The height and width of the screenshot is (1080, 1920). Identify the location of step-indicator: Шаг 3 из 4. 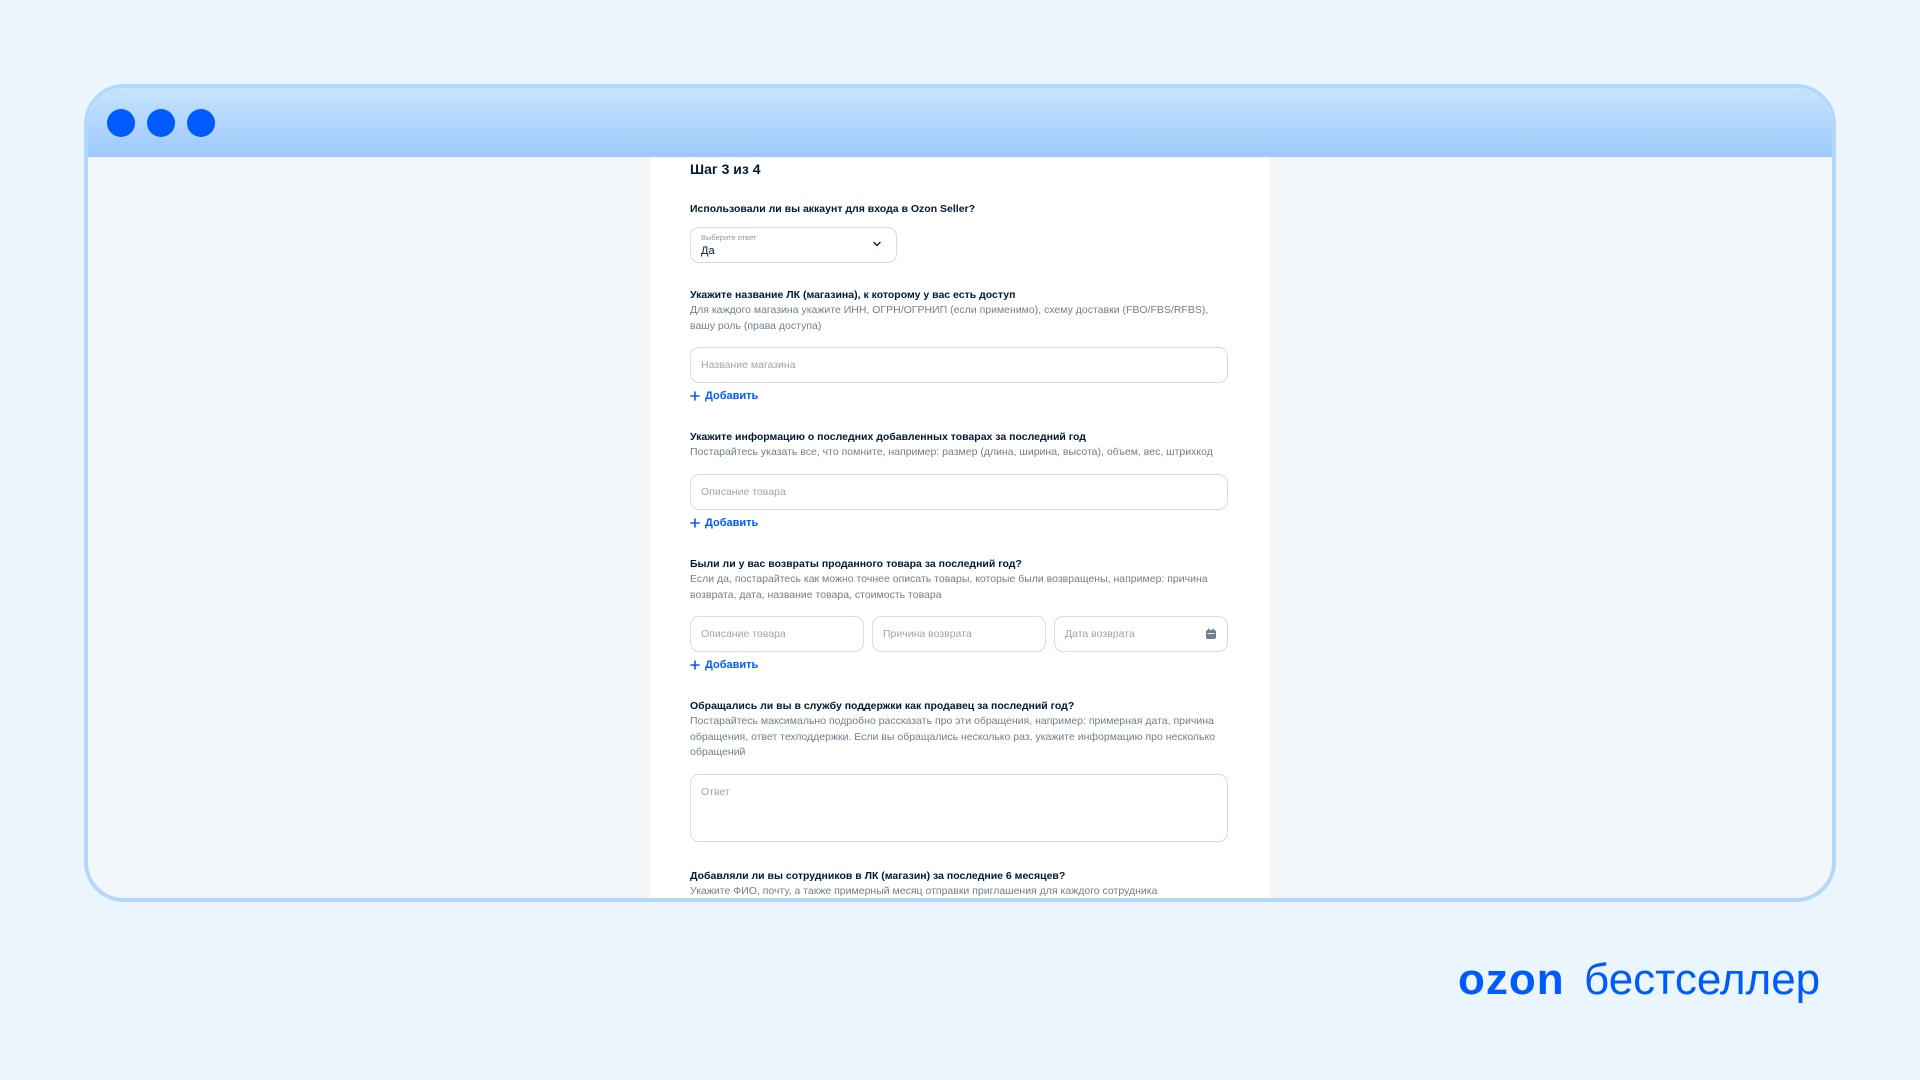
(725, 169).